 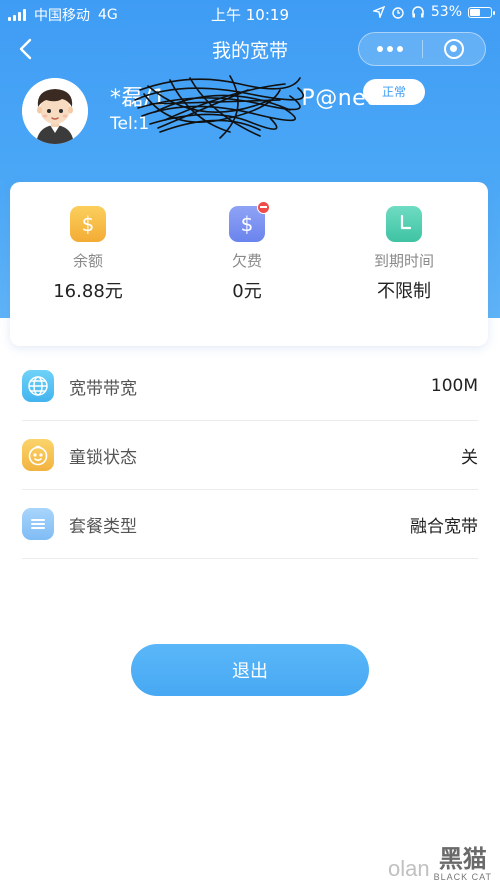 What do you see at coordinates (469, 457) in the screenshot?
I see `list-item-value: 关` at bounding box center [469, 457].